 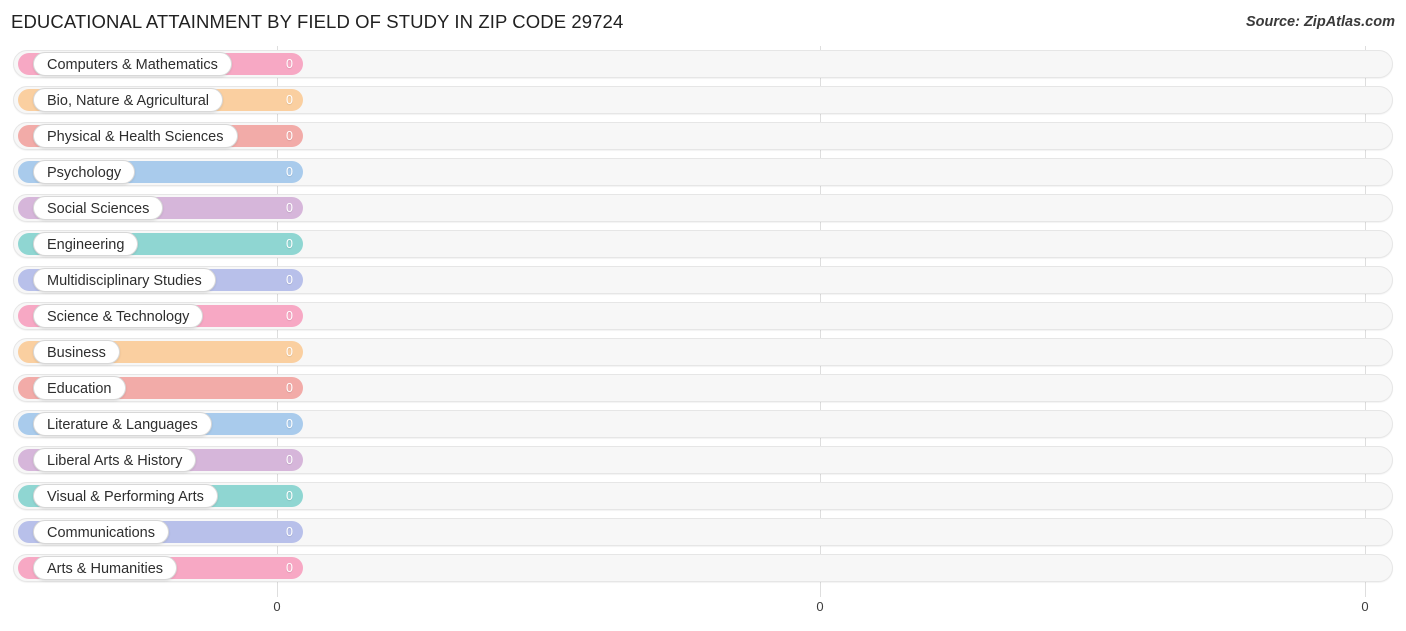 I want to click on category-label: Liberal Arts & History, so click(x=115, y=460).